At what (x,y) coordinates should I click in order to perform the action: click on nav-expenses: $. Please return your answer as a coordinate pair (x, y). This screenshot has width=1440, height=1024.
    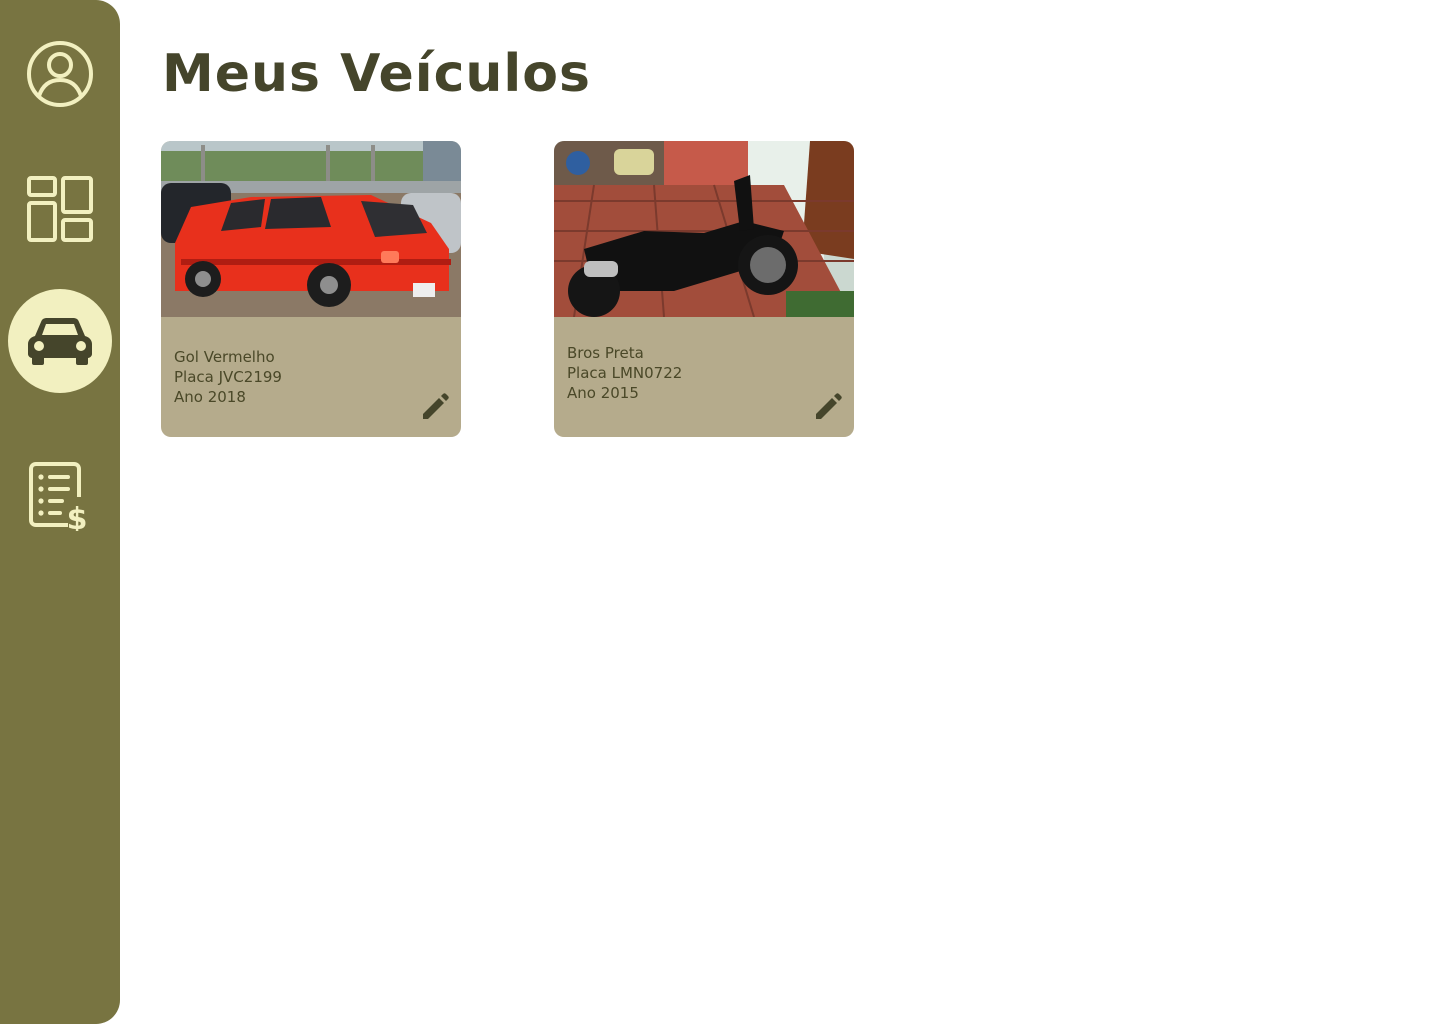
    Looking at the image, I should click on (60, 496).